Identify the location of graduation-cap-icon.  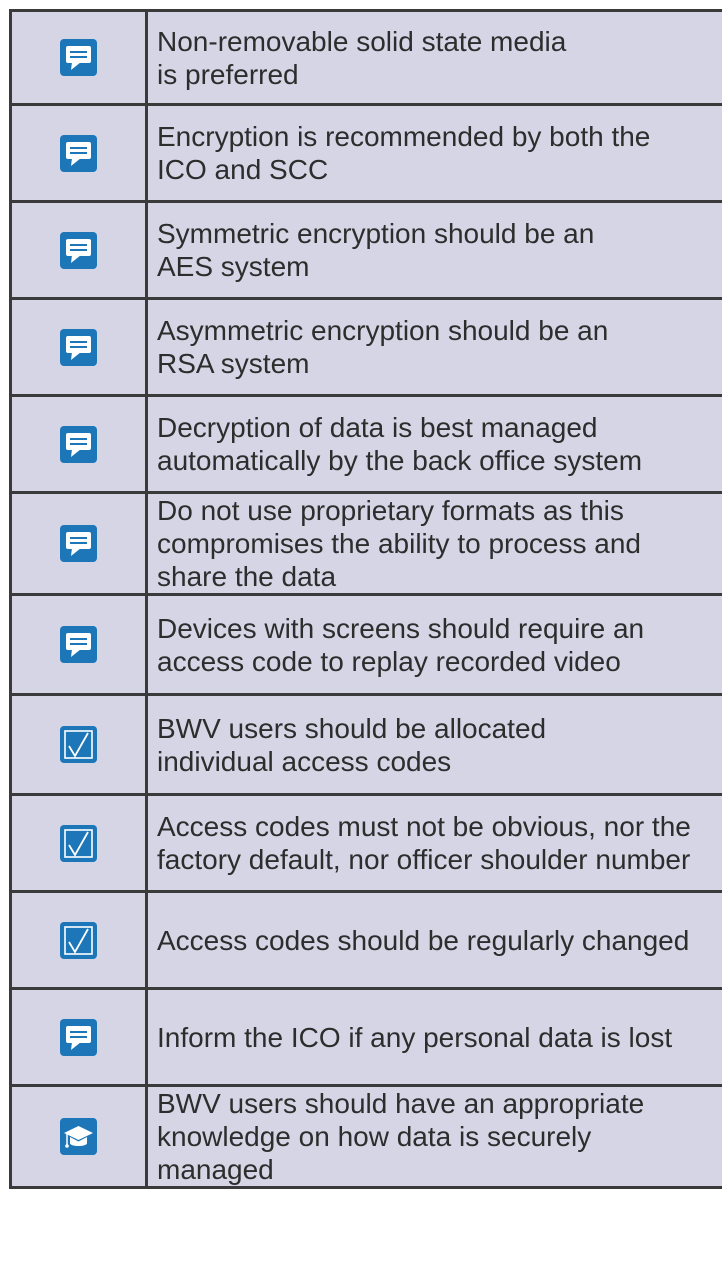
(78, 1136).